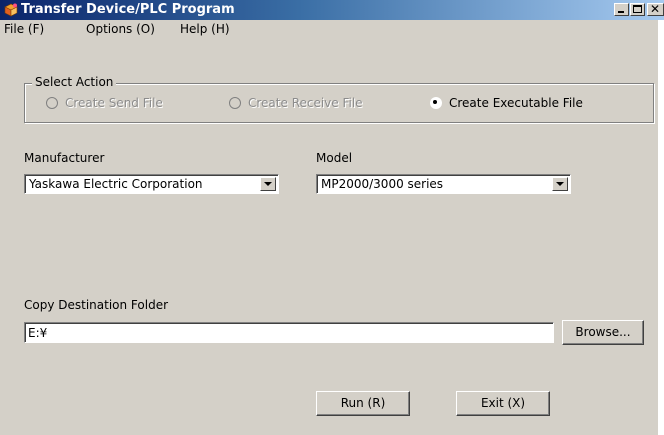 This screenshot has width=664, height=435. What do you see at coordinates (334, 158) in the screenshot?
I see `model-label: Model` at bounding box center [334, 158].